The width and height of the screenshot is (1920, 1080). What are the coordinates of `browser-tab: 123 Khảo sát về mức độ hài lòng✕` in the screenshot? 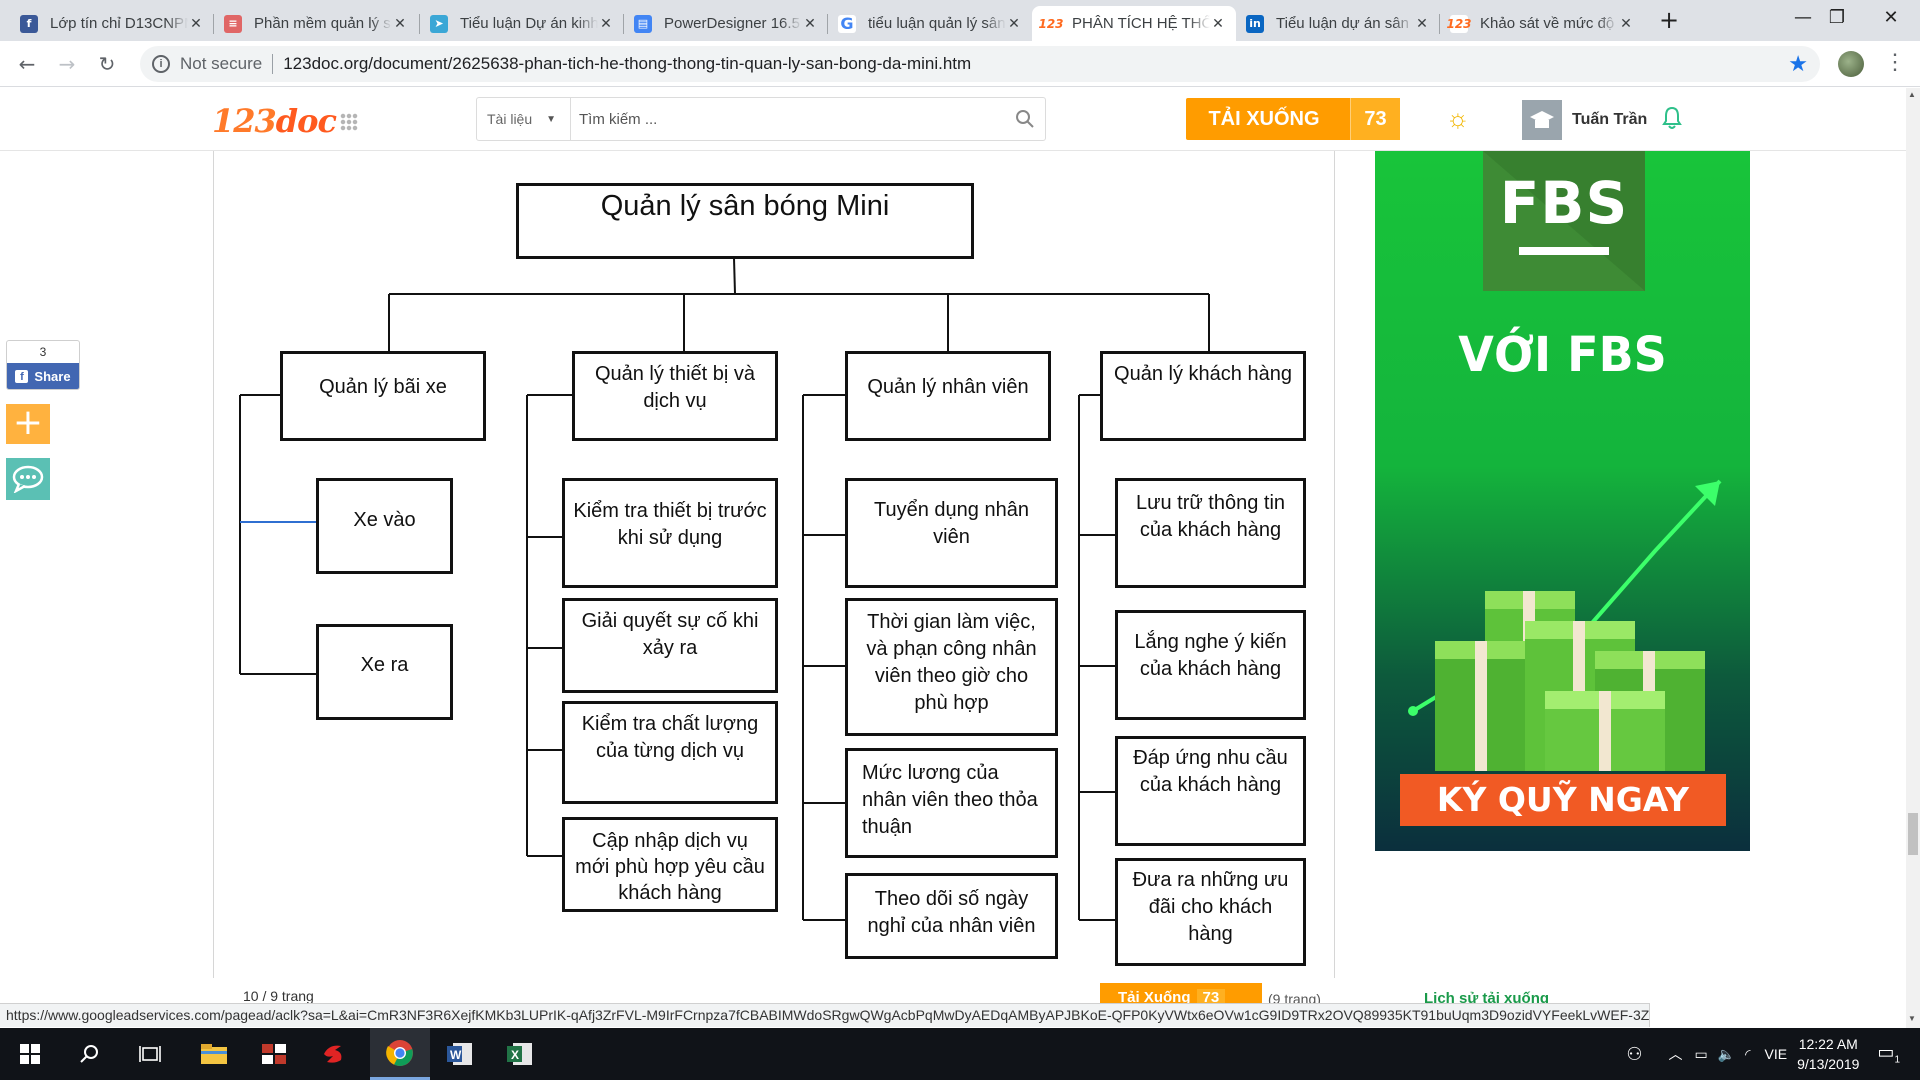 It's located at (1542, 23).